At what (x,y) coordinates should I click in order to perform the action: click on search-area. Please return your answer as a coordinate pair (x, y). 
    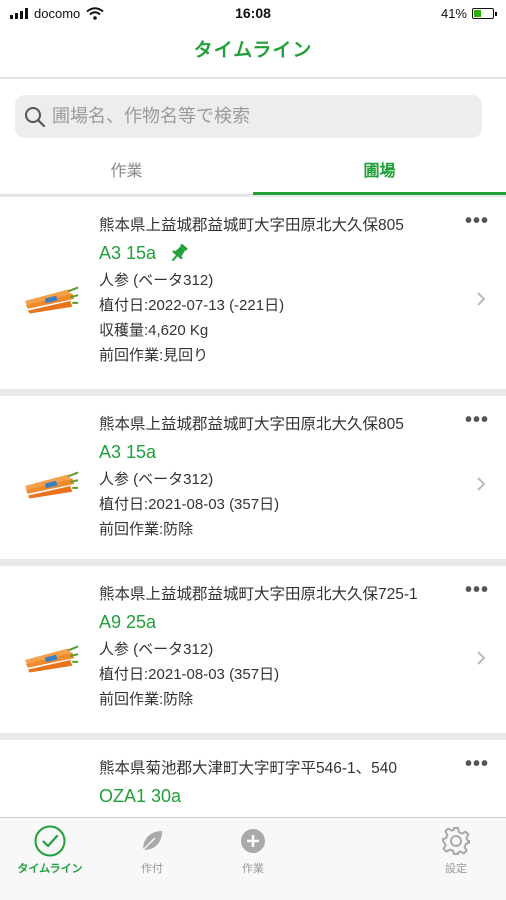
    Looking at the image, I should click on (253, 116).